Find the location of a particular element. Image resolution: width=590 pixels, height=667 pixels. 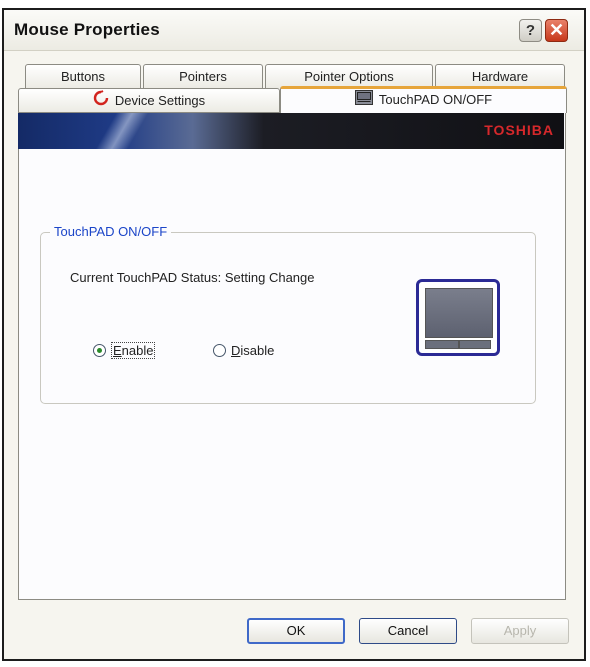

tab-hardware: Hardware is located at coordinates (500, 76).